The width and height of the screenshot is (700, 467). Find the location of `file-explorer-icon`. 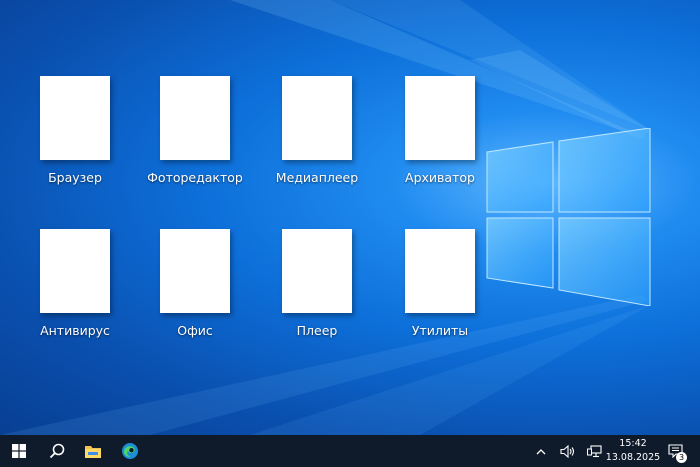

file-explorer-icon is located at coordinates (93, 451).